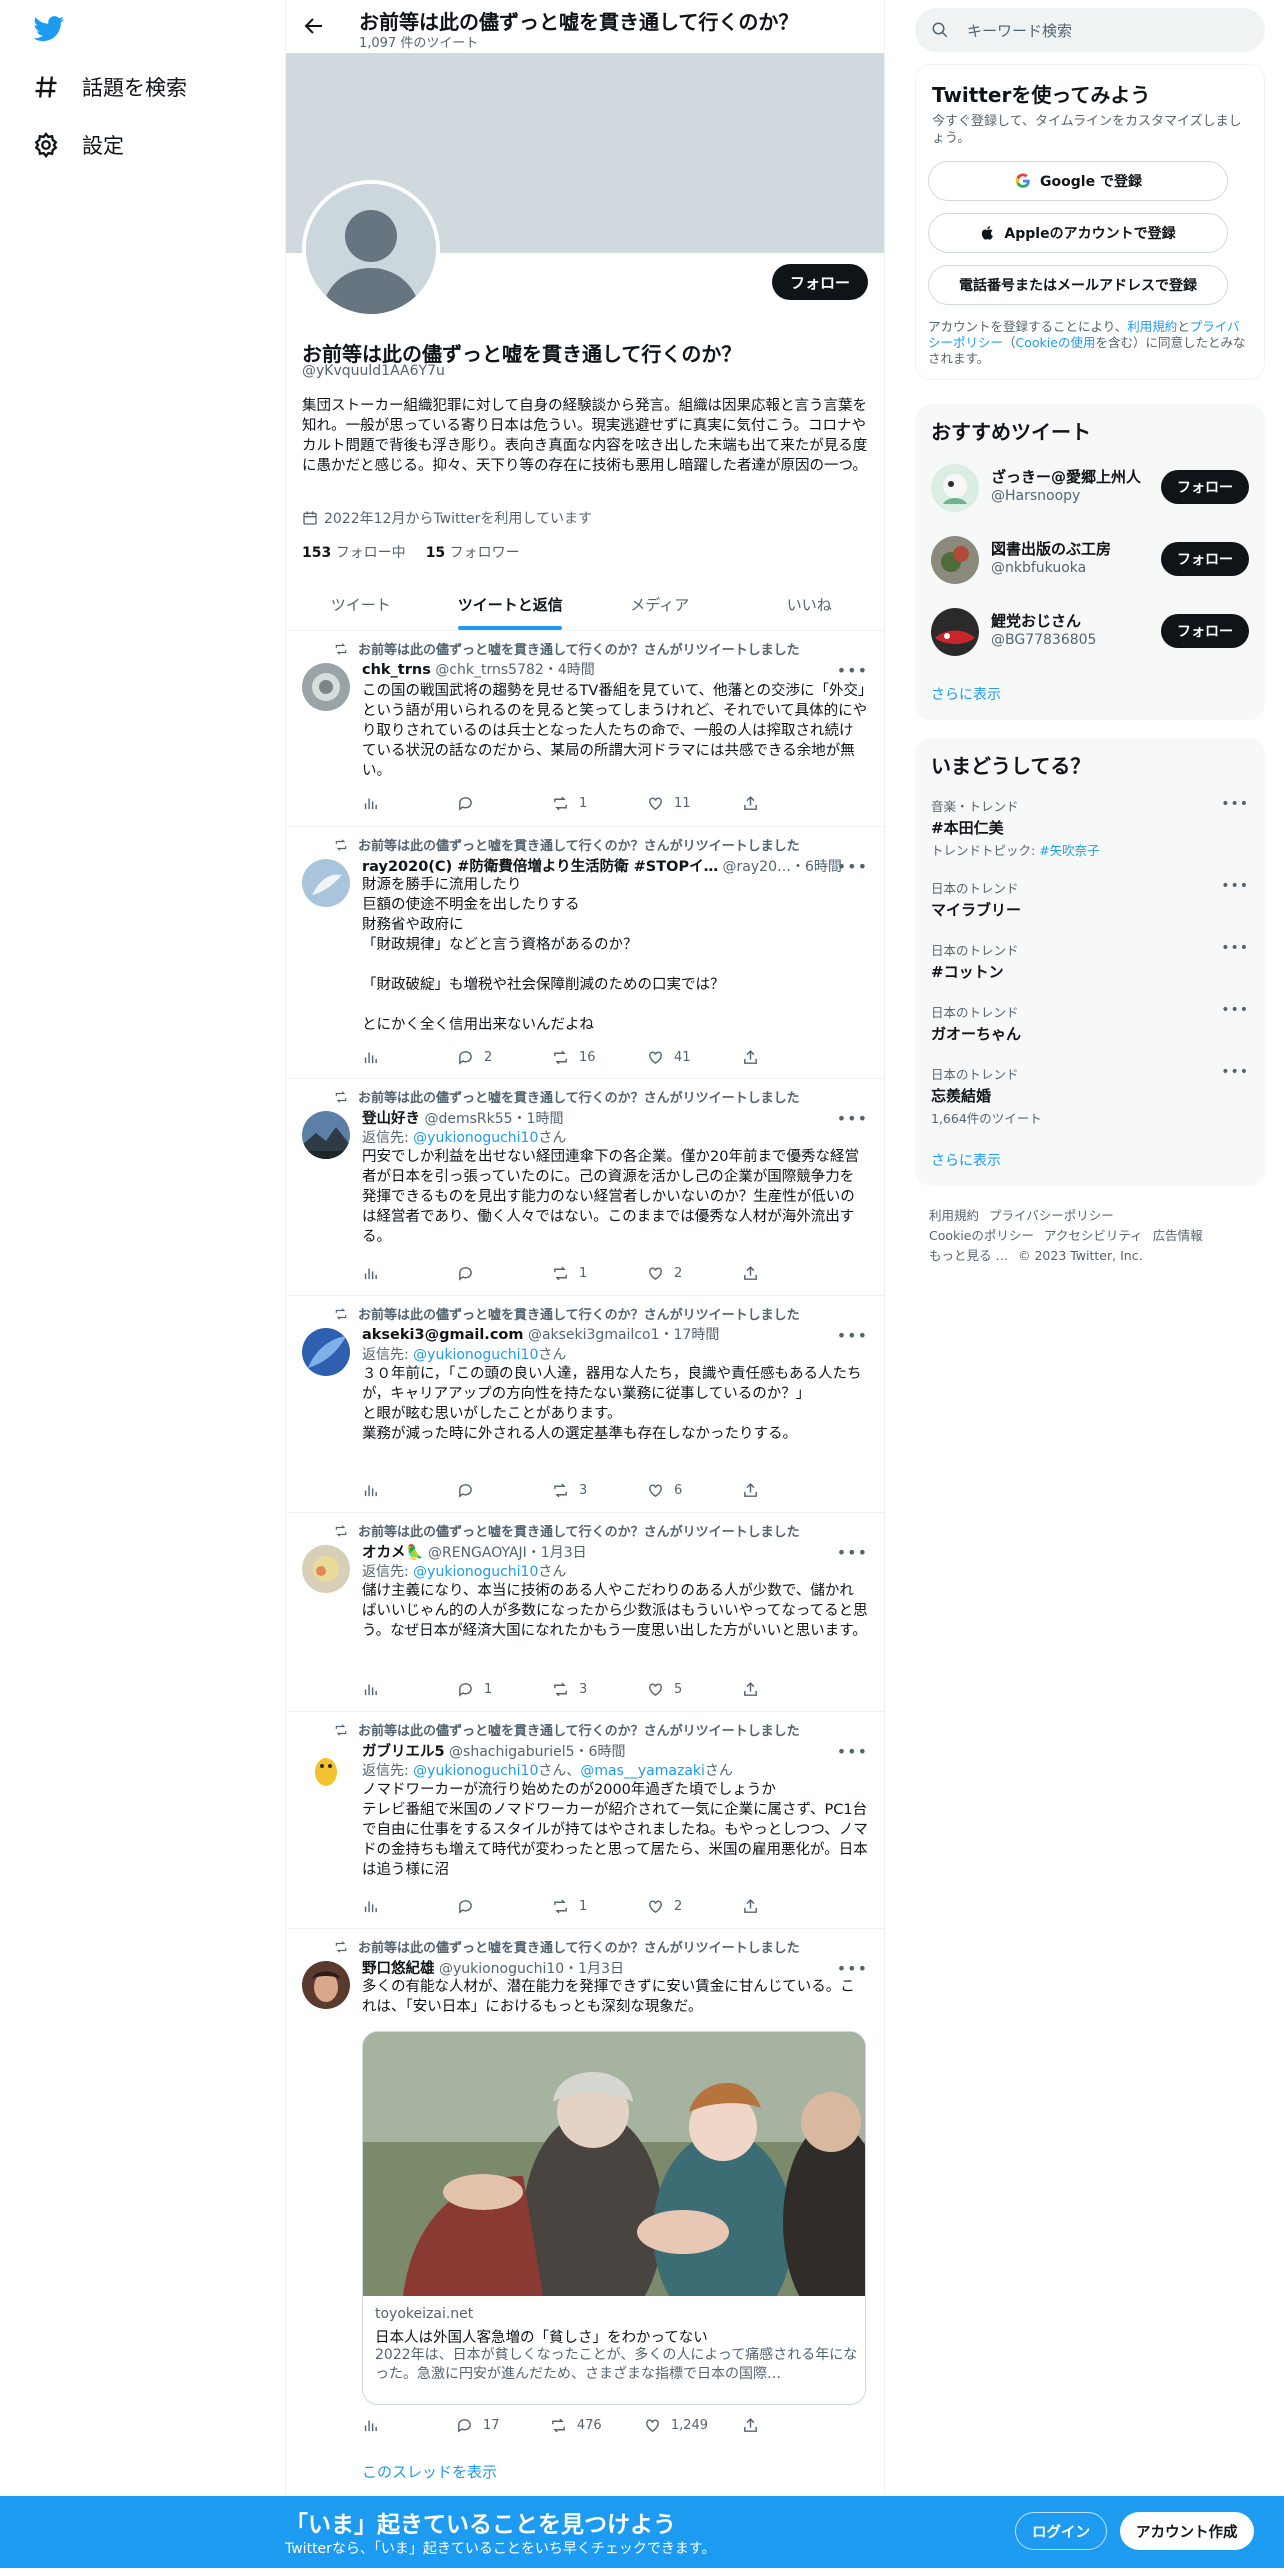 The height and width of the screenshot is (2568, 1284). I want to click on search-input: キーワード検索, so click(1090, 30).